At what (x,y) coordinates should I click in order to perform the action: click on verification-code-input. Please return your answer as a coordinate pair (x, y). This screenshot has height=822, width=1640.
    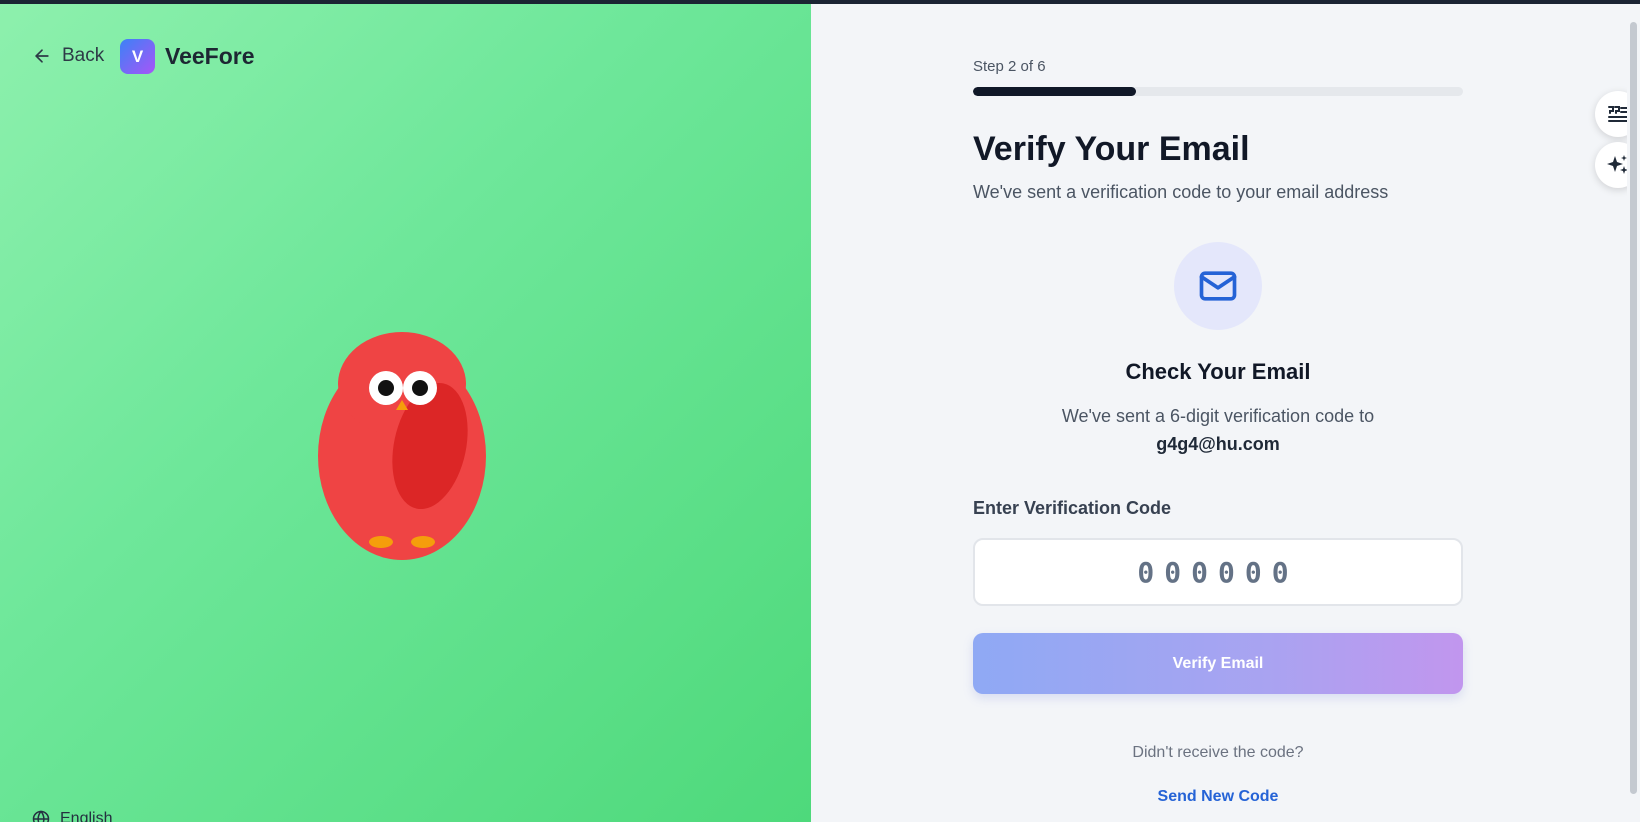
    Looking at the image, I should click on (1218, 572).